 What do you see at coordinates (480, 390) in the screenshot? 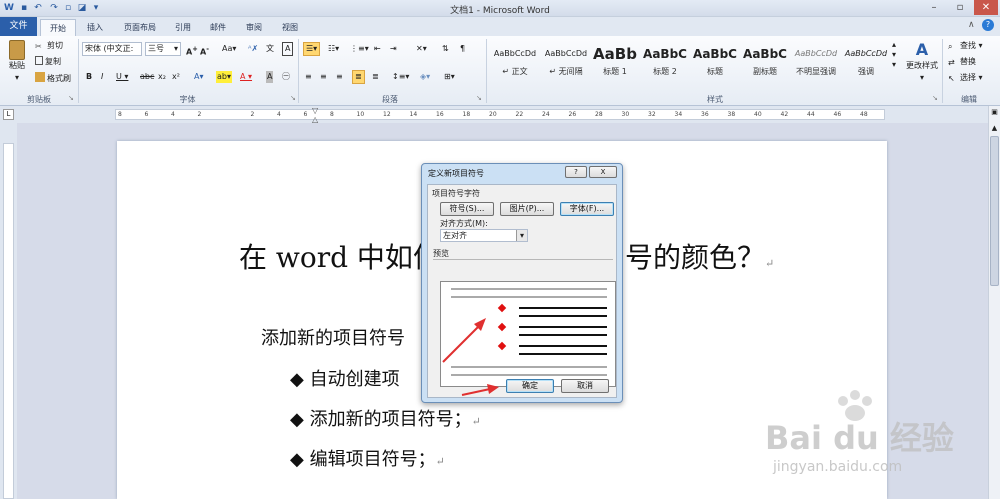
I see `arrow-to-ok-icon` at bounding box center [480, 390].